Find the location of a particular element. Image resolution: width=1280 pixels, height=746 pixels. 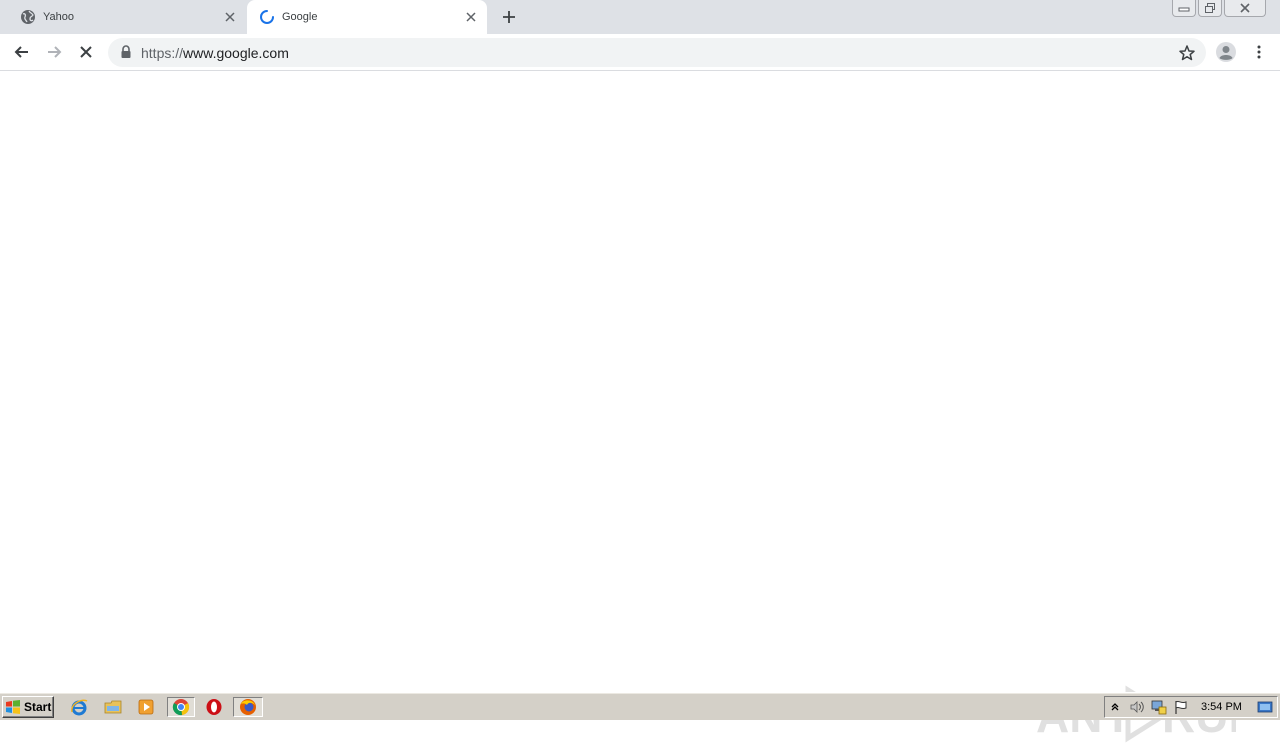

tab-strip: Yahoo Google is located at coordinates (640, 17).